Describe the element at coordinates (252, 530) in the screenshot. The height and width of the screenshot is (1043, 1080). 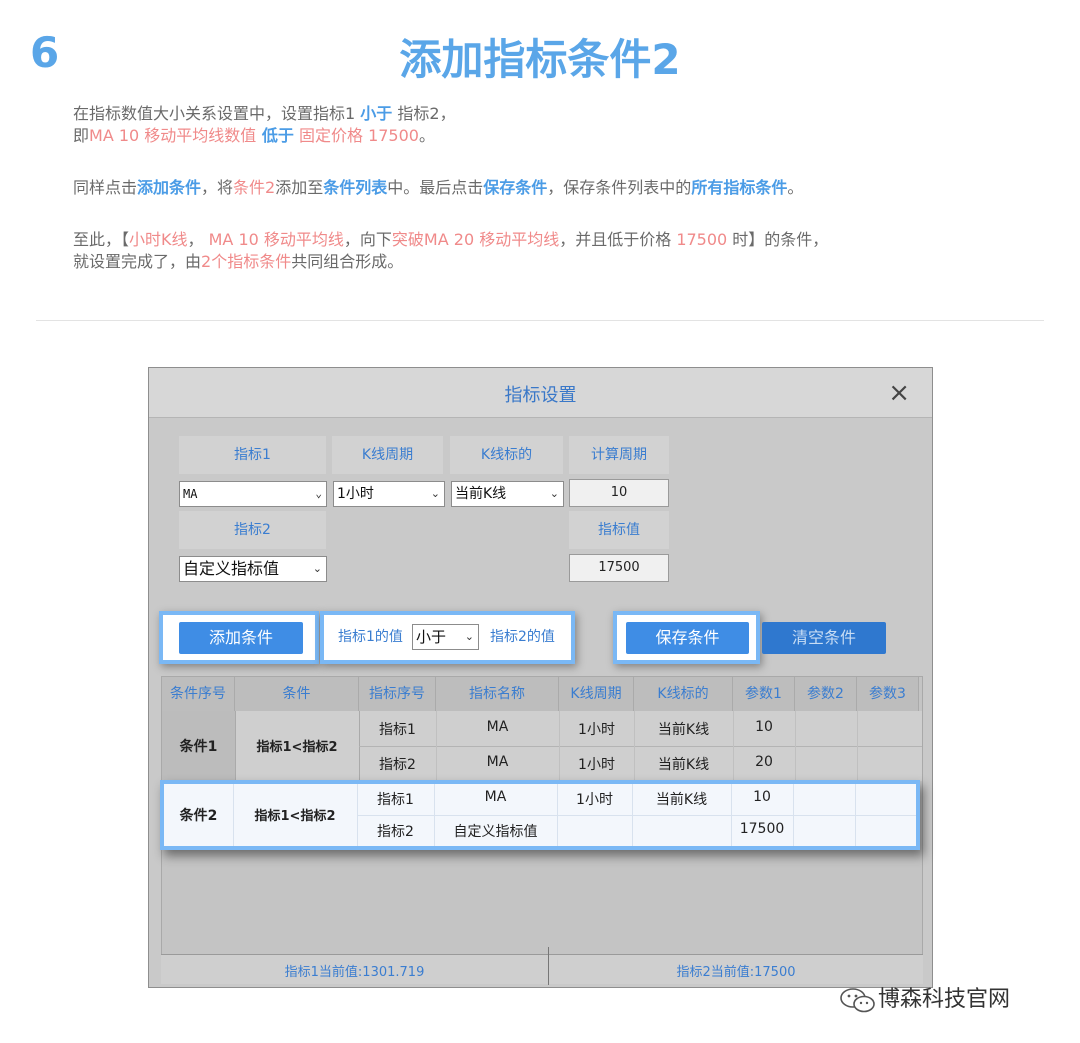
I see `label-indicator2: 指标2` at that location.